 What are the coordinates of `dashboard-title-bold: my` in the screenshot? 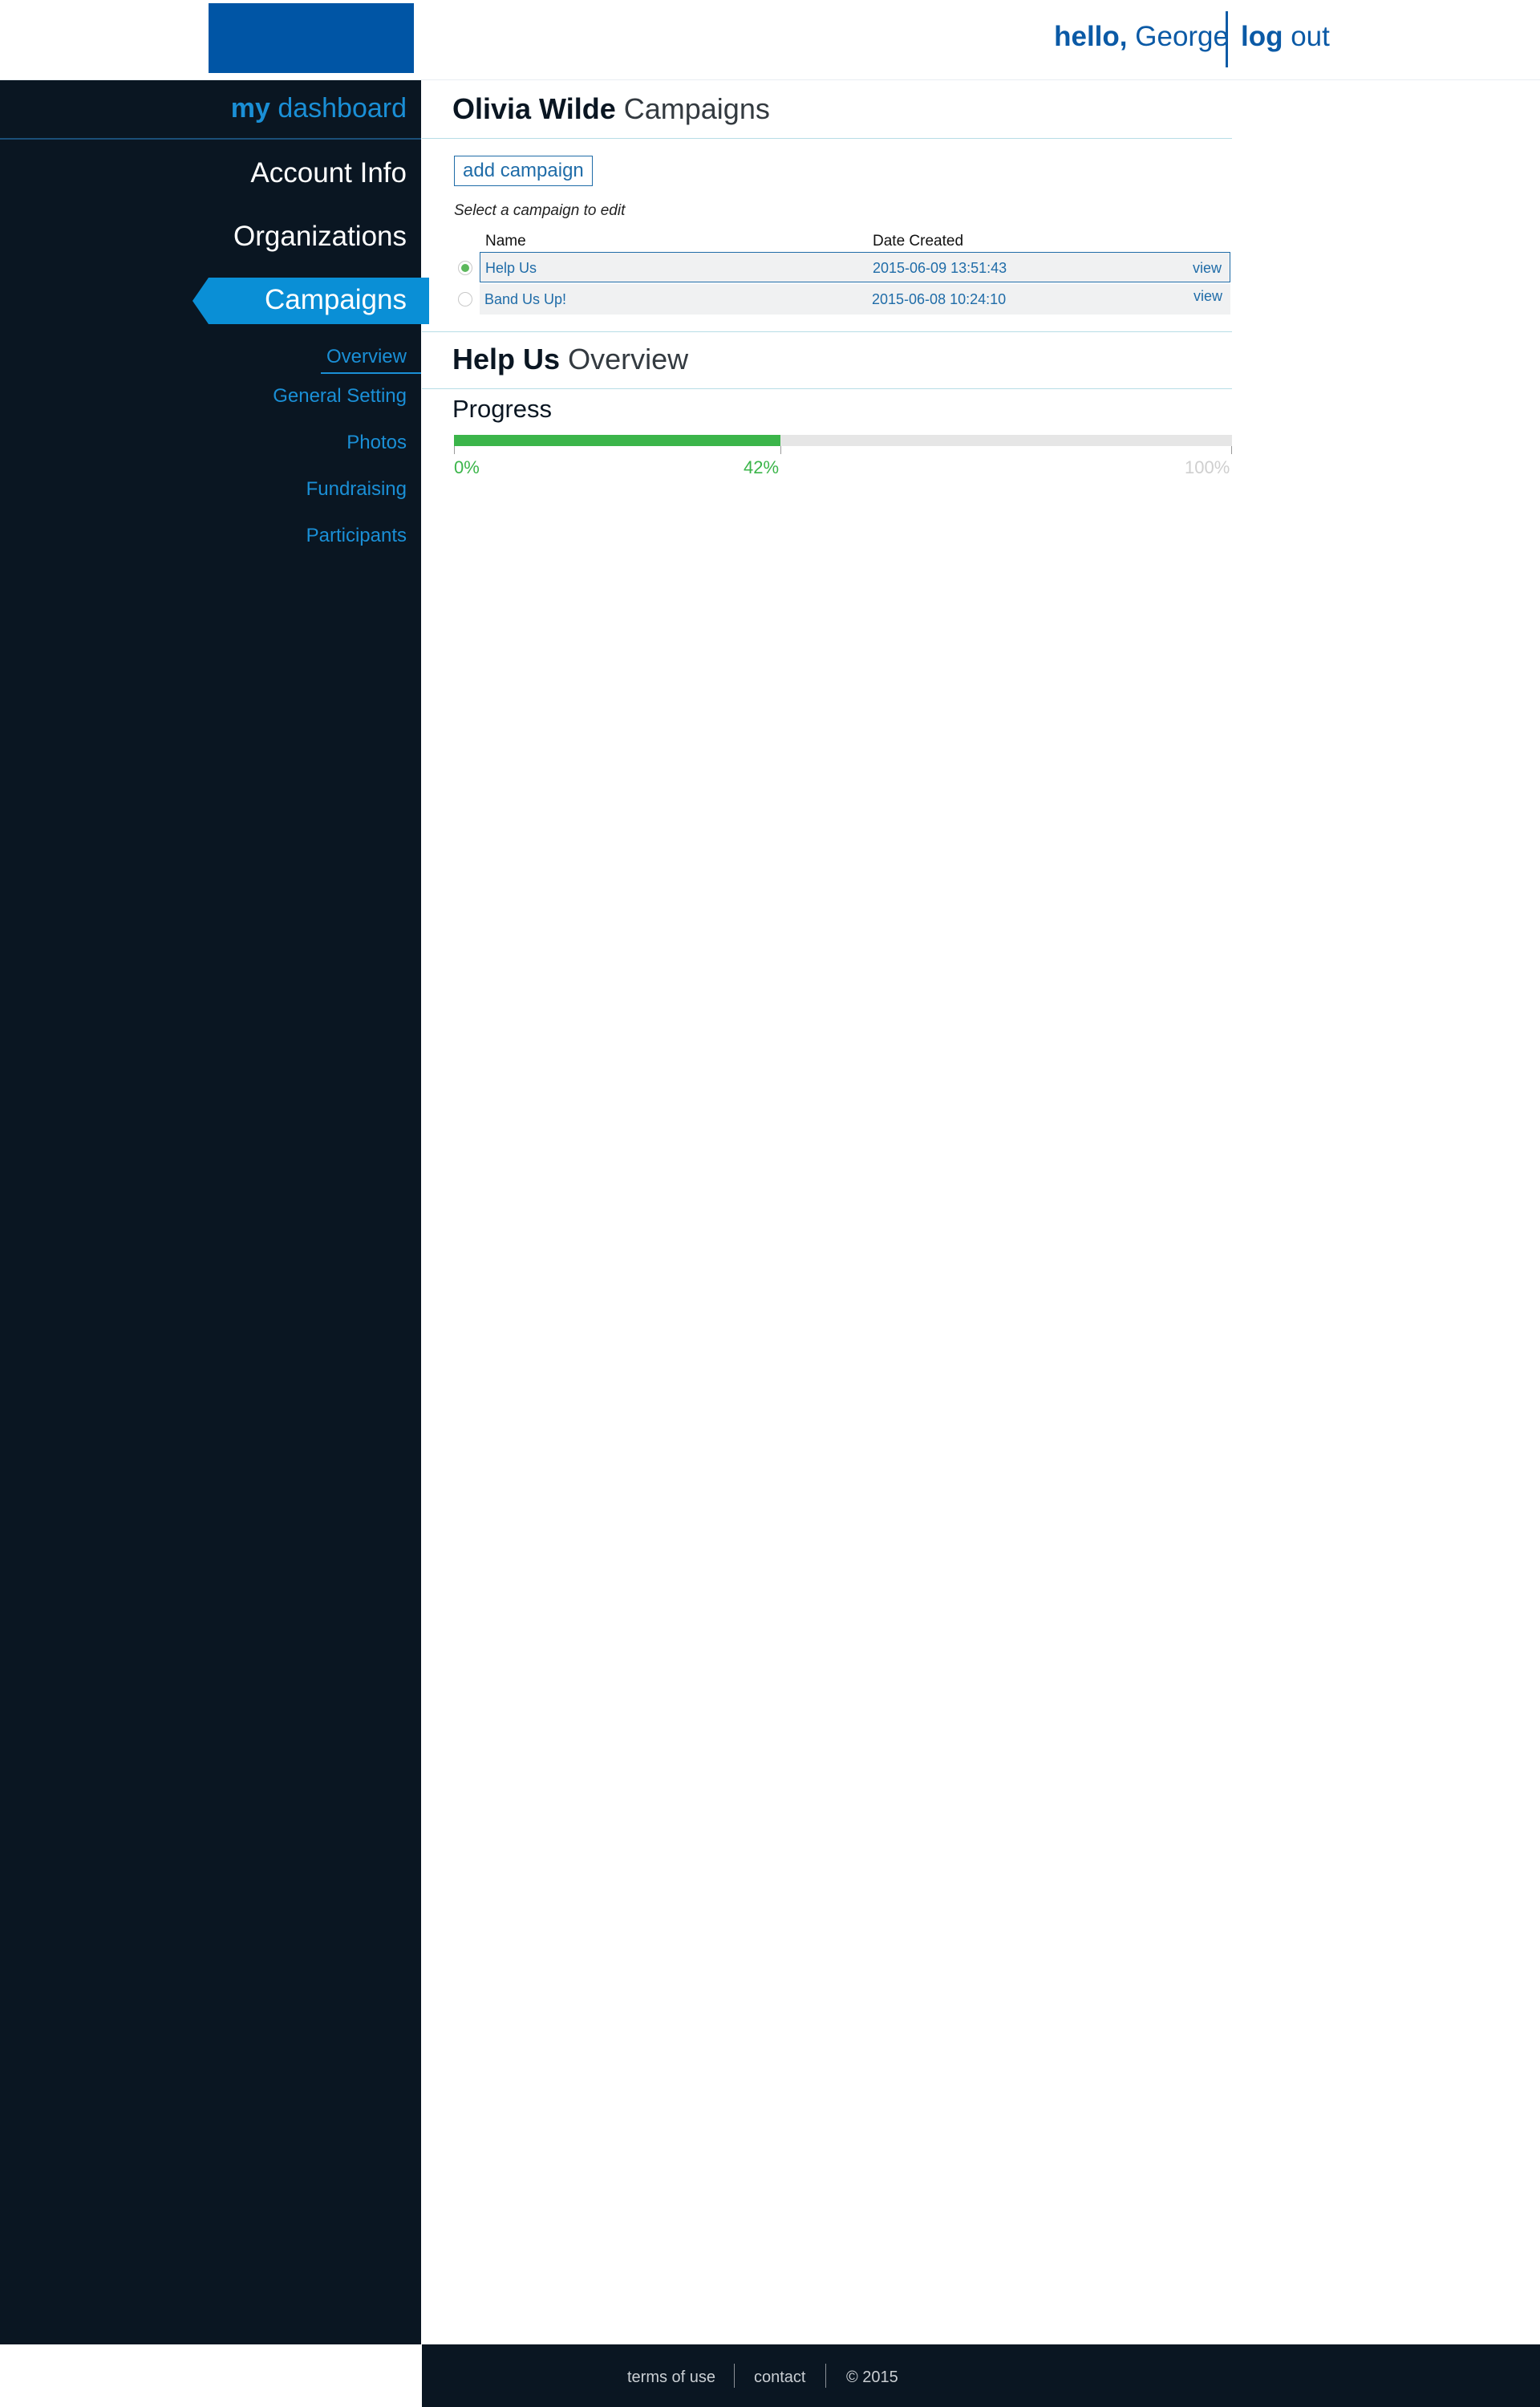 It's located at (250, 108).